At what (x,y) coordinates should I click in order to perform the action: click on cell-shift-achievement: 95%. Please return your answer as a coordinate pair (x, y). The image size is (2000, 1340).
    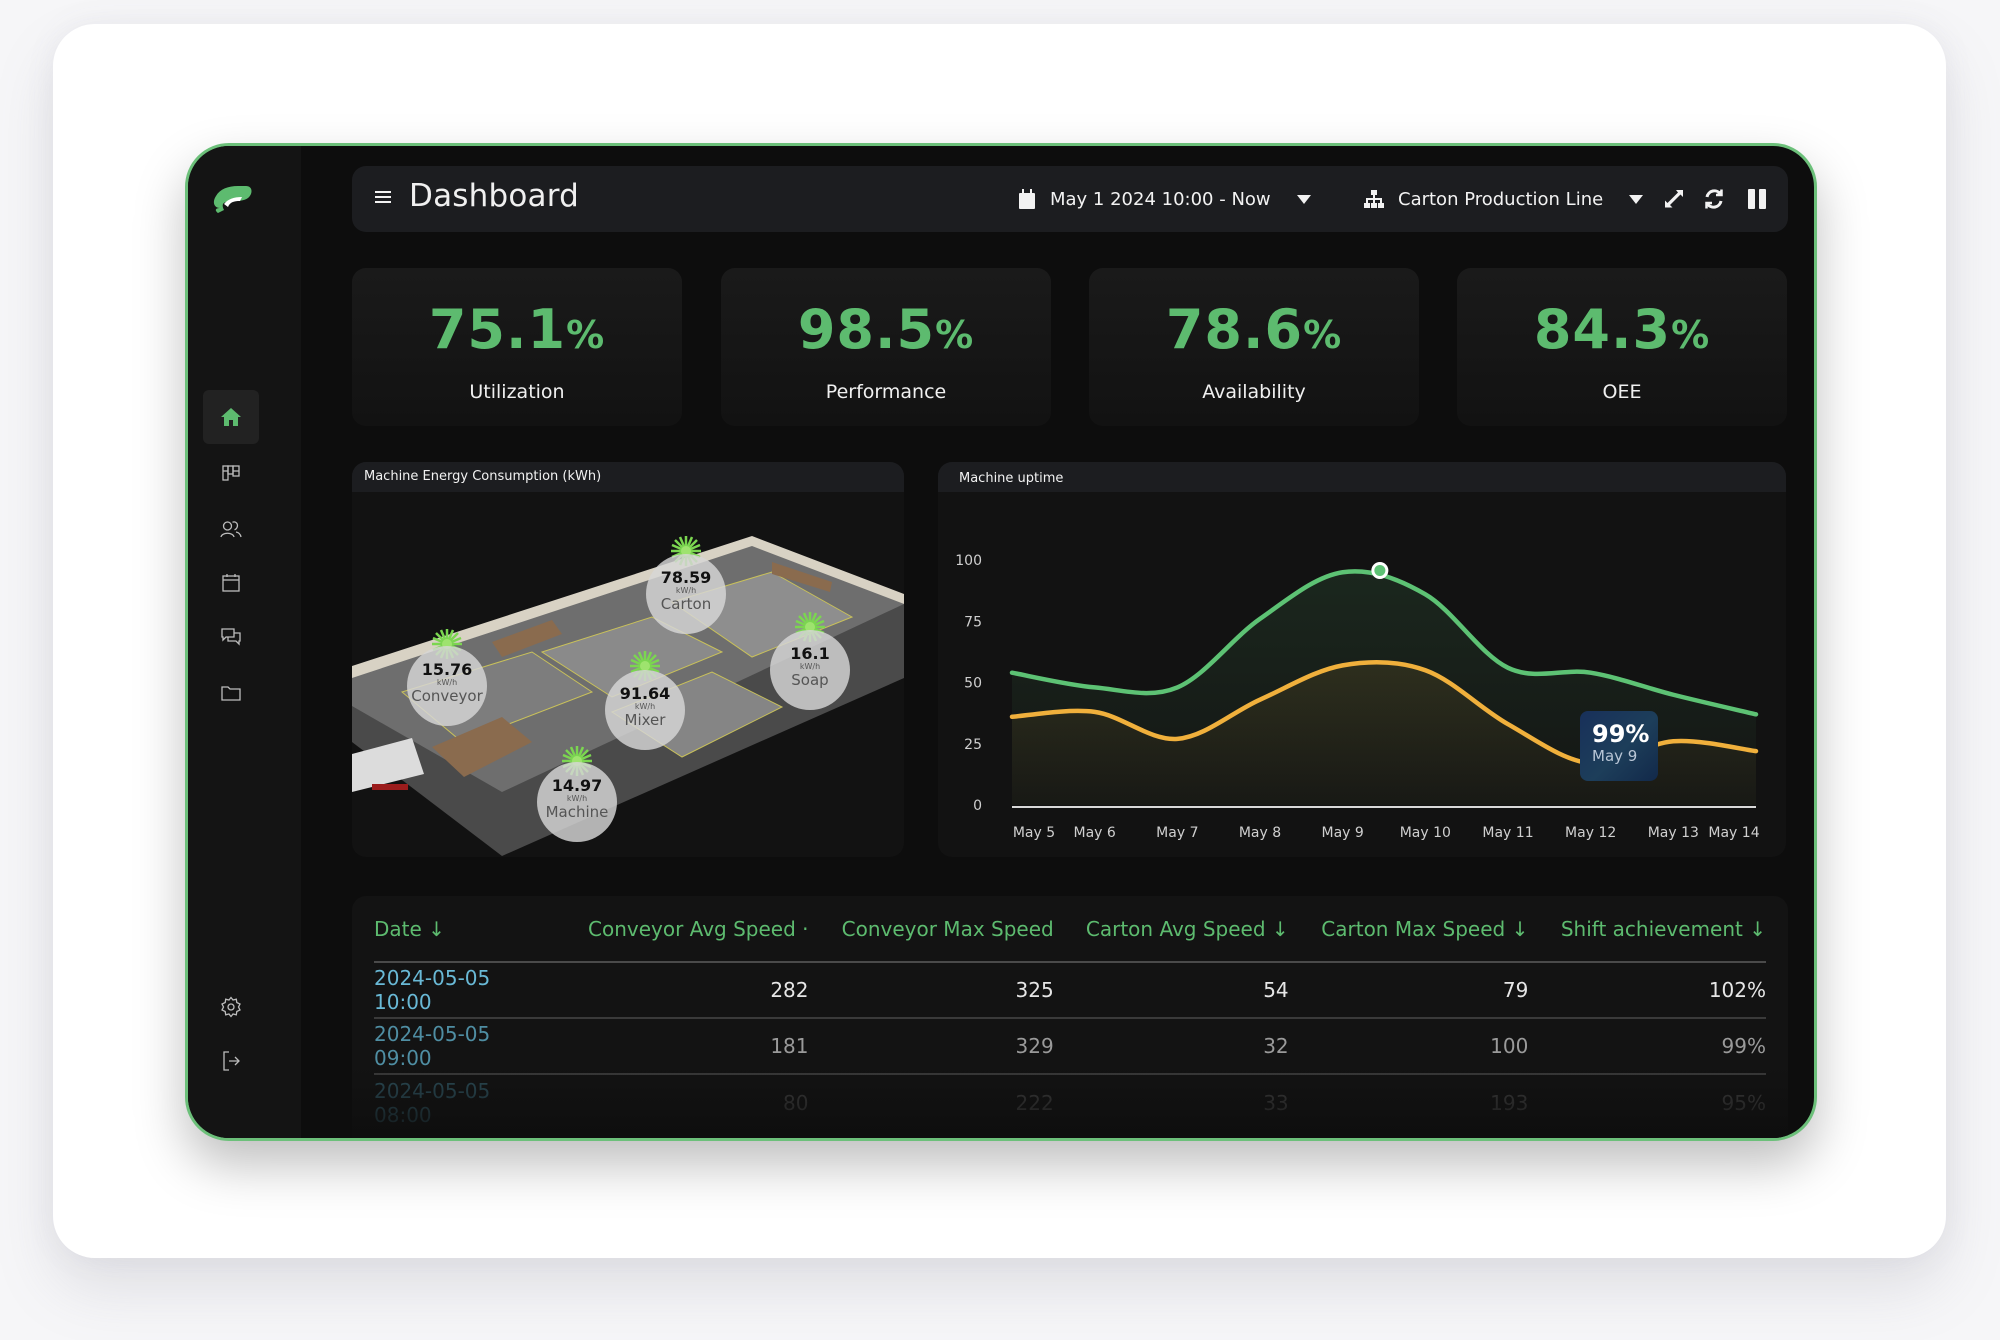
    Looking at the image, I should click on (1743, 1102).